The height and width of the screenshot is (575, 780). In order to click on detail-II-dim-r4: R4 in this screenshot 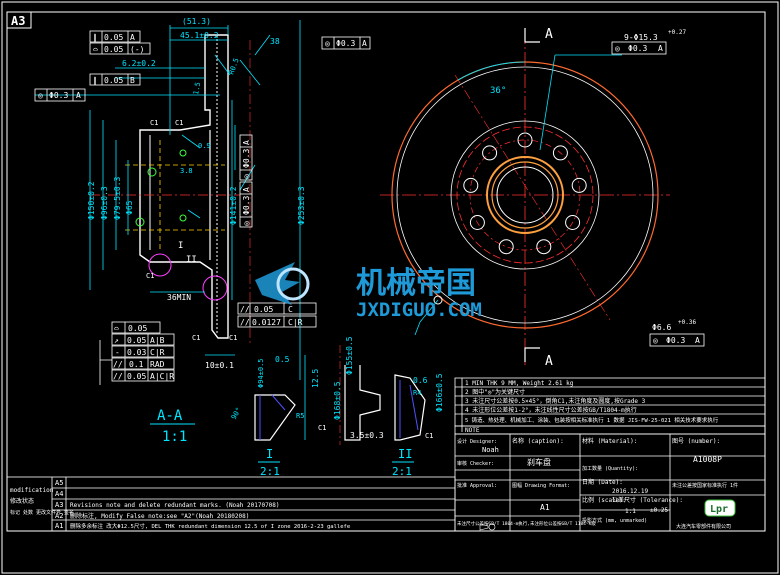, I will do `click(417, 393)`.